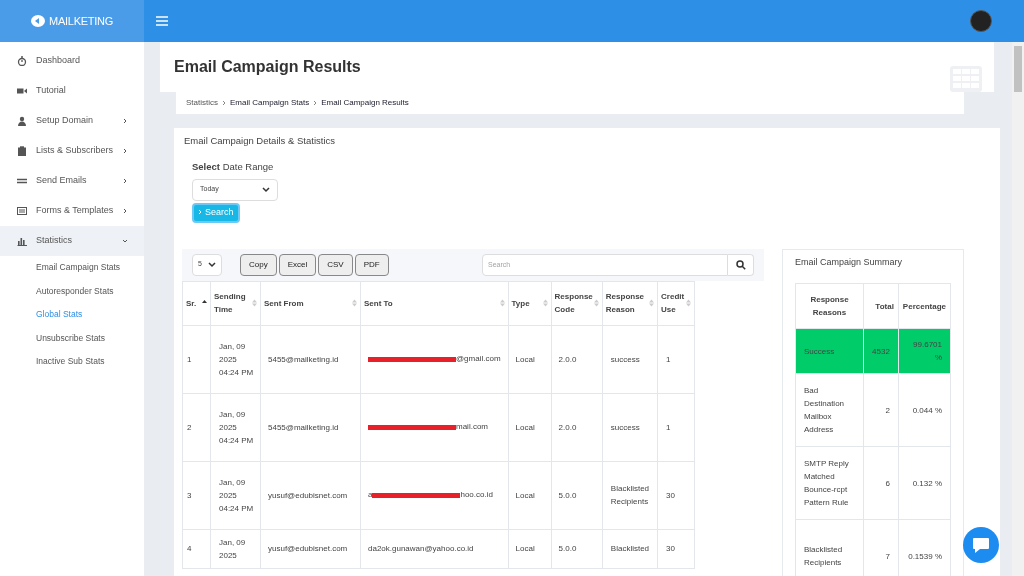  I want to click on column-header: Type, so click(530, 303).